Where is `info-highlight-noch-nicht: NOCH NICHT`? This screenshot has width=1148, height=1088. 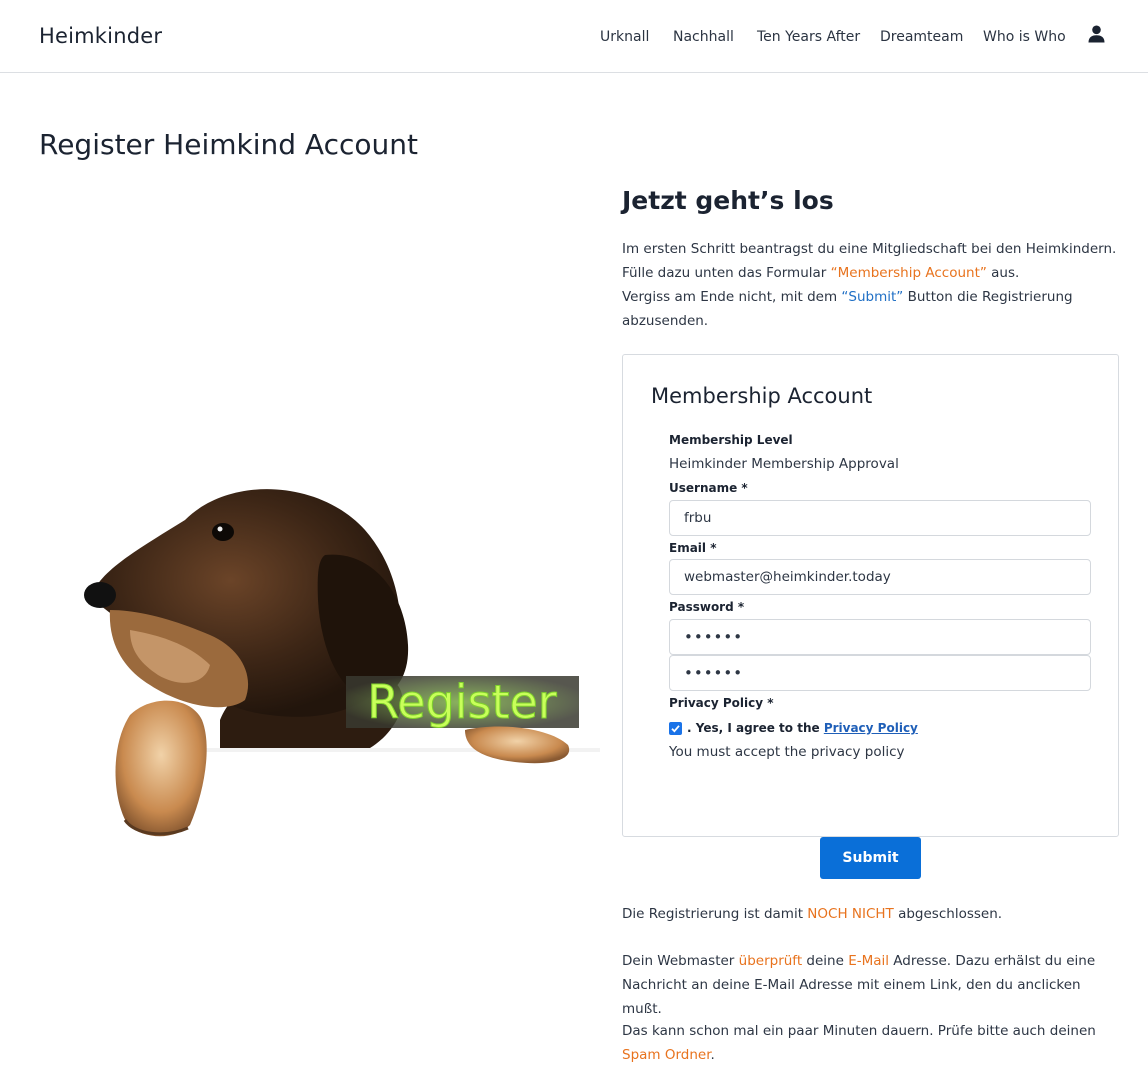 info-highlight-noch-nicht: NOCH NICHT is located at coordinates (850, 914).